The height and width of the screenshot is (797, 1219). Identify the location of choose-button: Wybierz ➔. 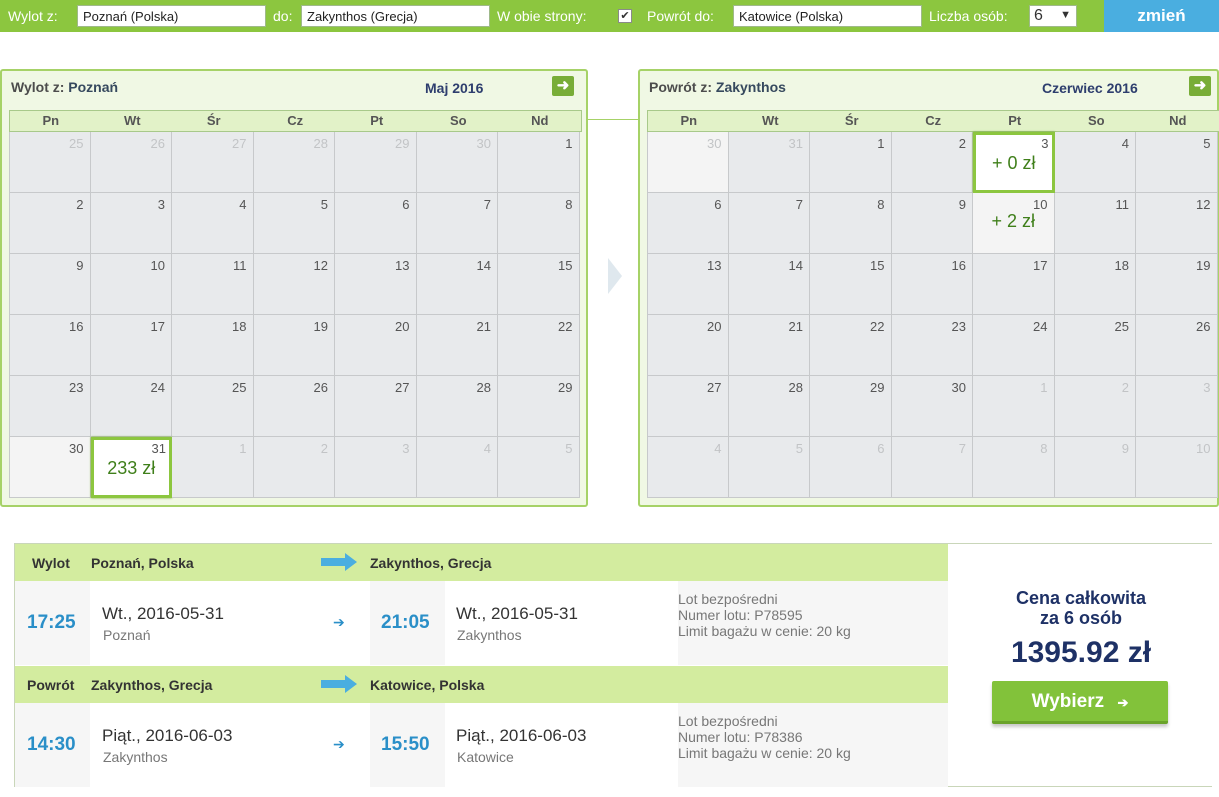
(1080, 702).